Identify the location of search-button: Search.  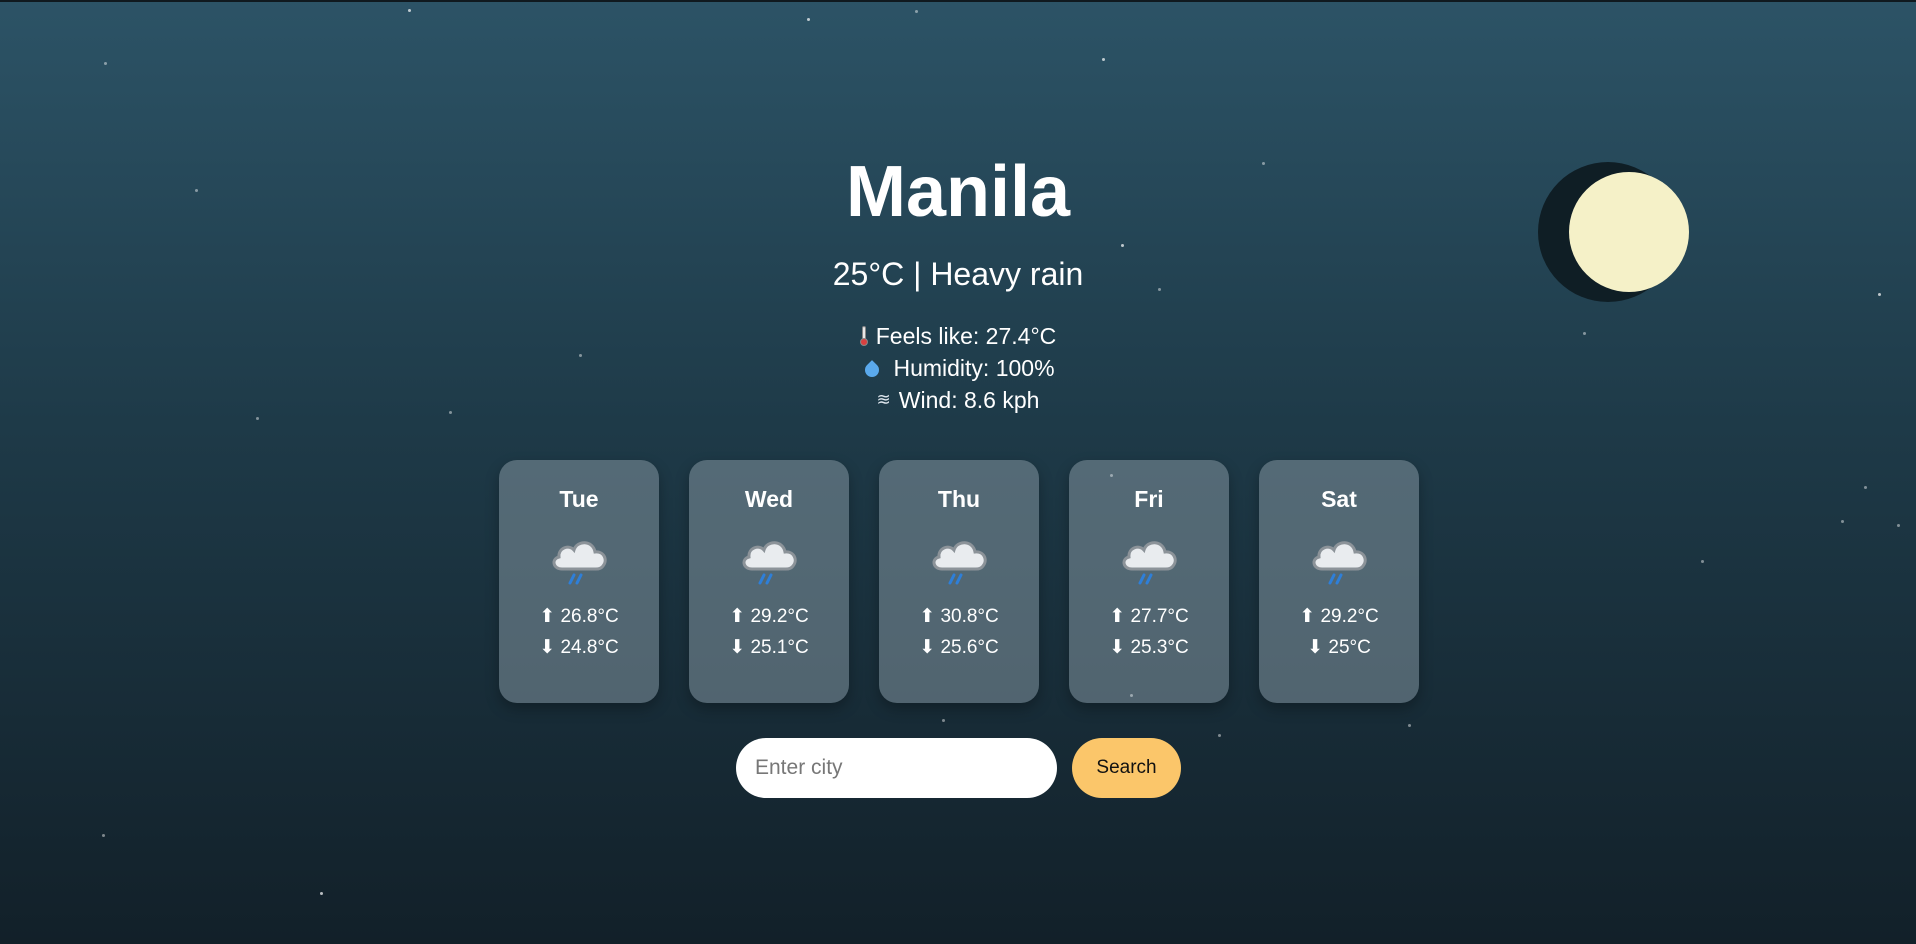
(1126, 768).